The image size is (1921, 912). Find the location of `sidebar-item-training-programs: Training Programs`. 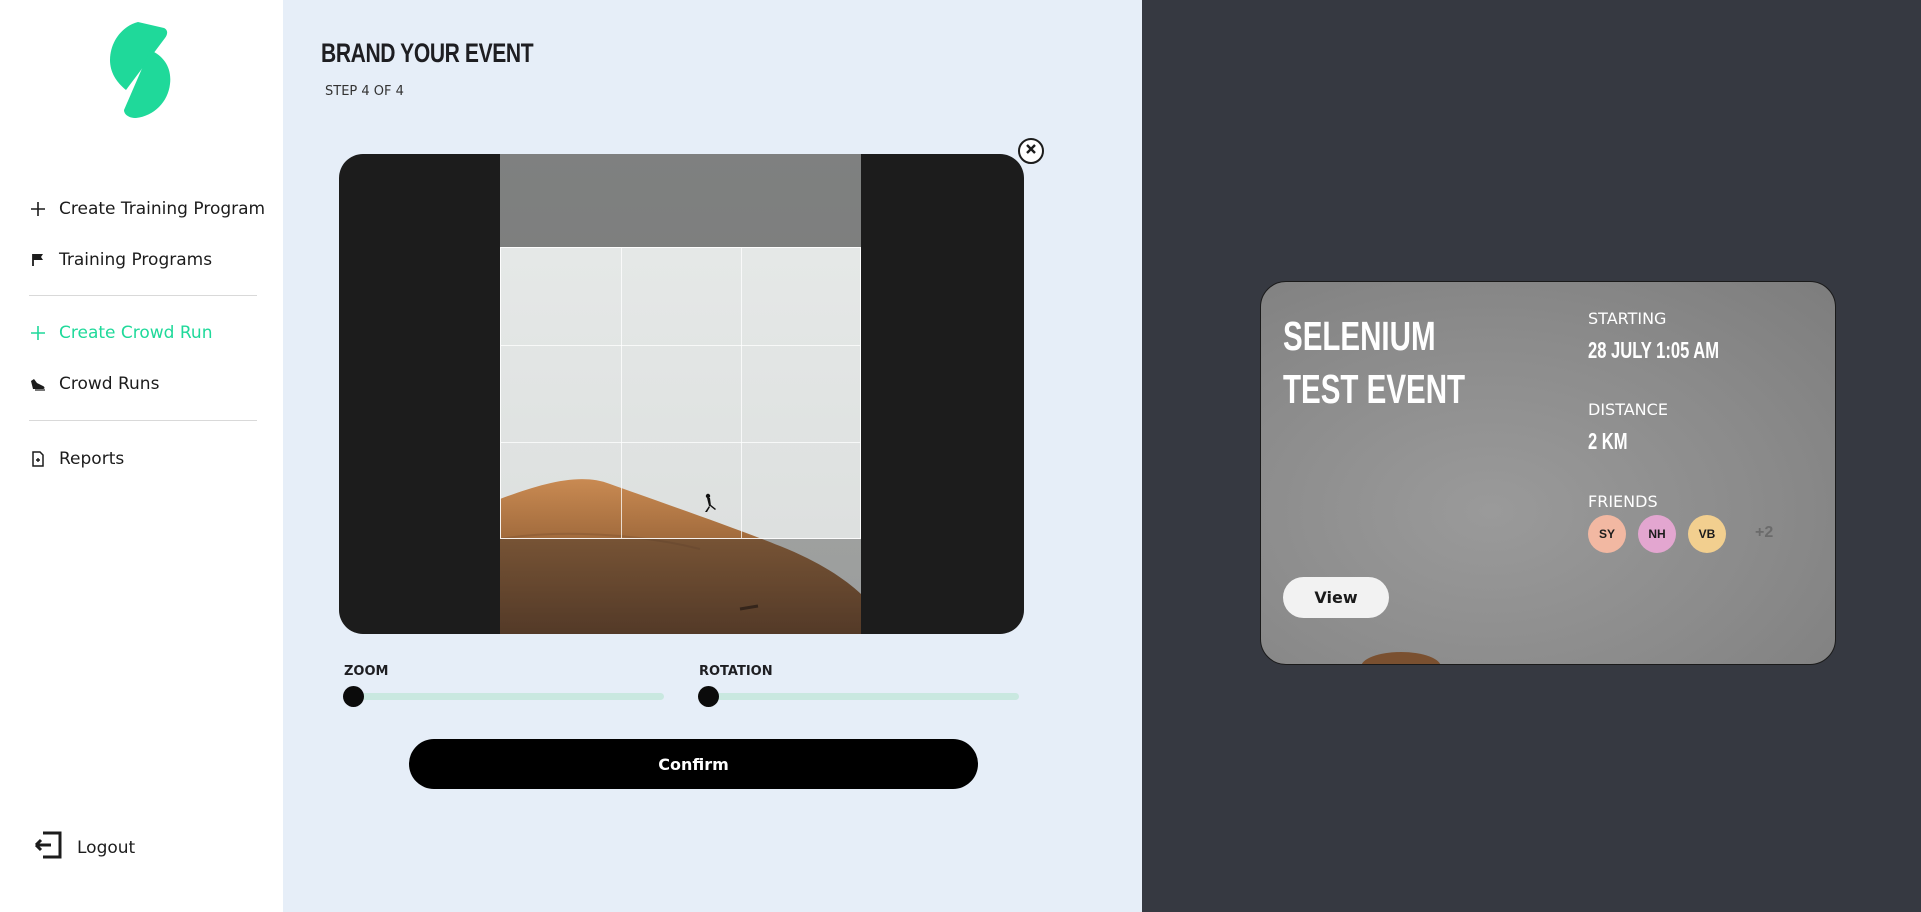

sidebar-item-training-programs: Training Programs is located at coordinates (120, 260).